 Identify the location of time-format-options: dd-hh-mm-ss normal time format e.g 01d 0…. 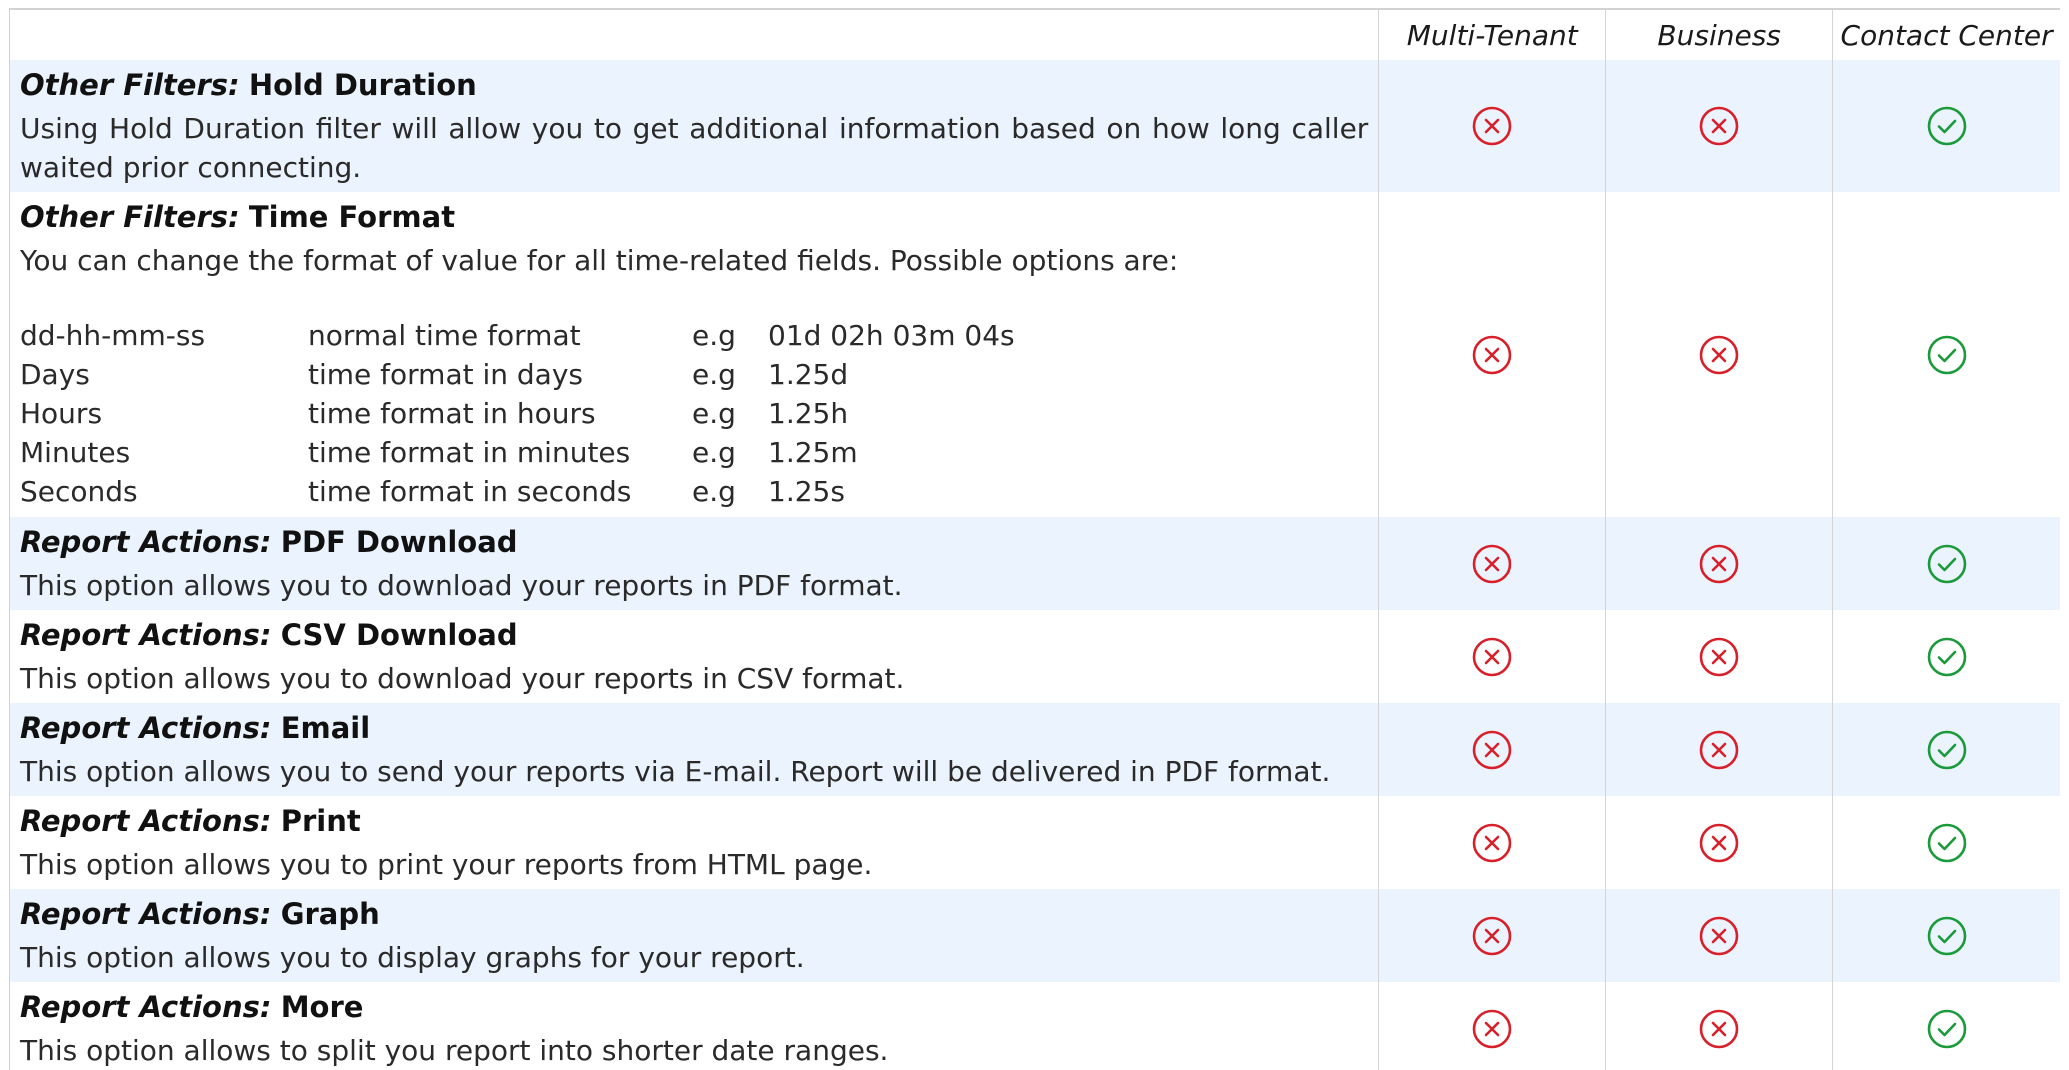
(694, 413).